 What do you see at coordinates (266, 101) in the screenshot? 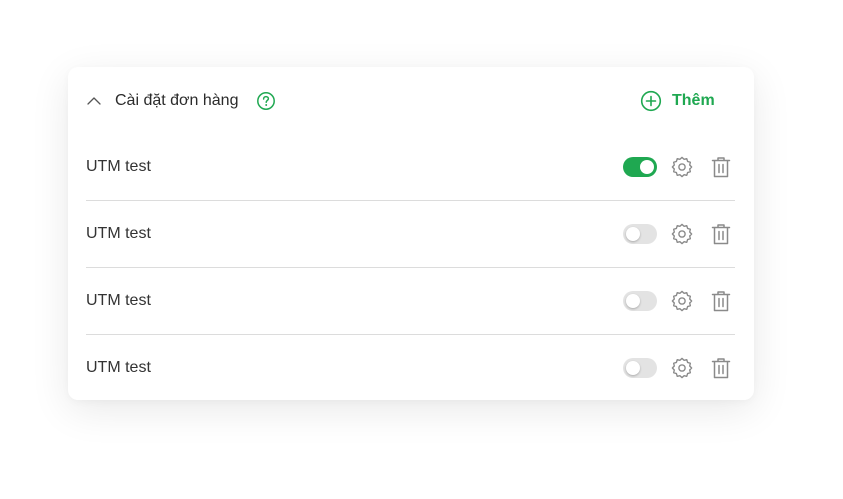
I see `help-icon` at bounding box center [266, 101].